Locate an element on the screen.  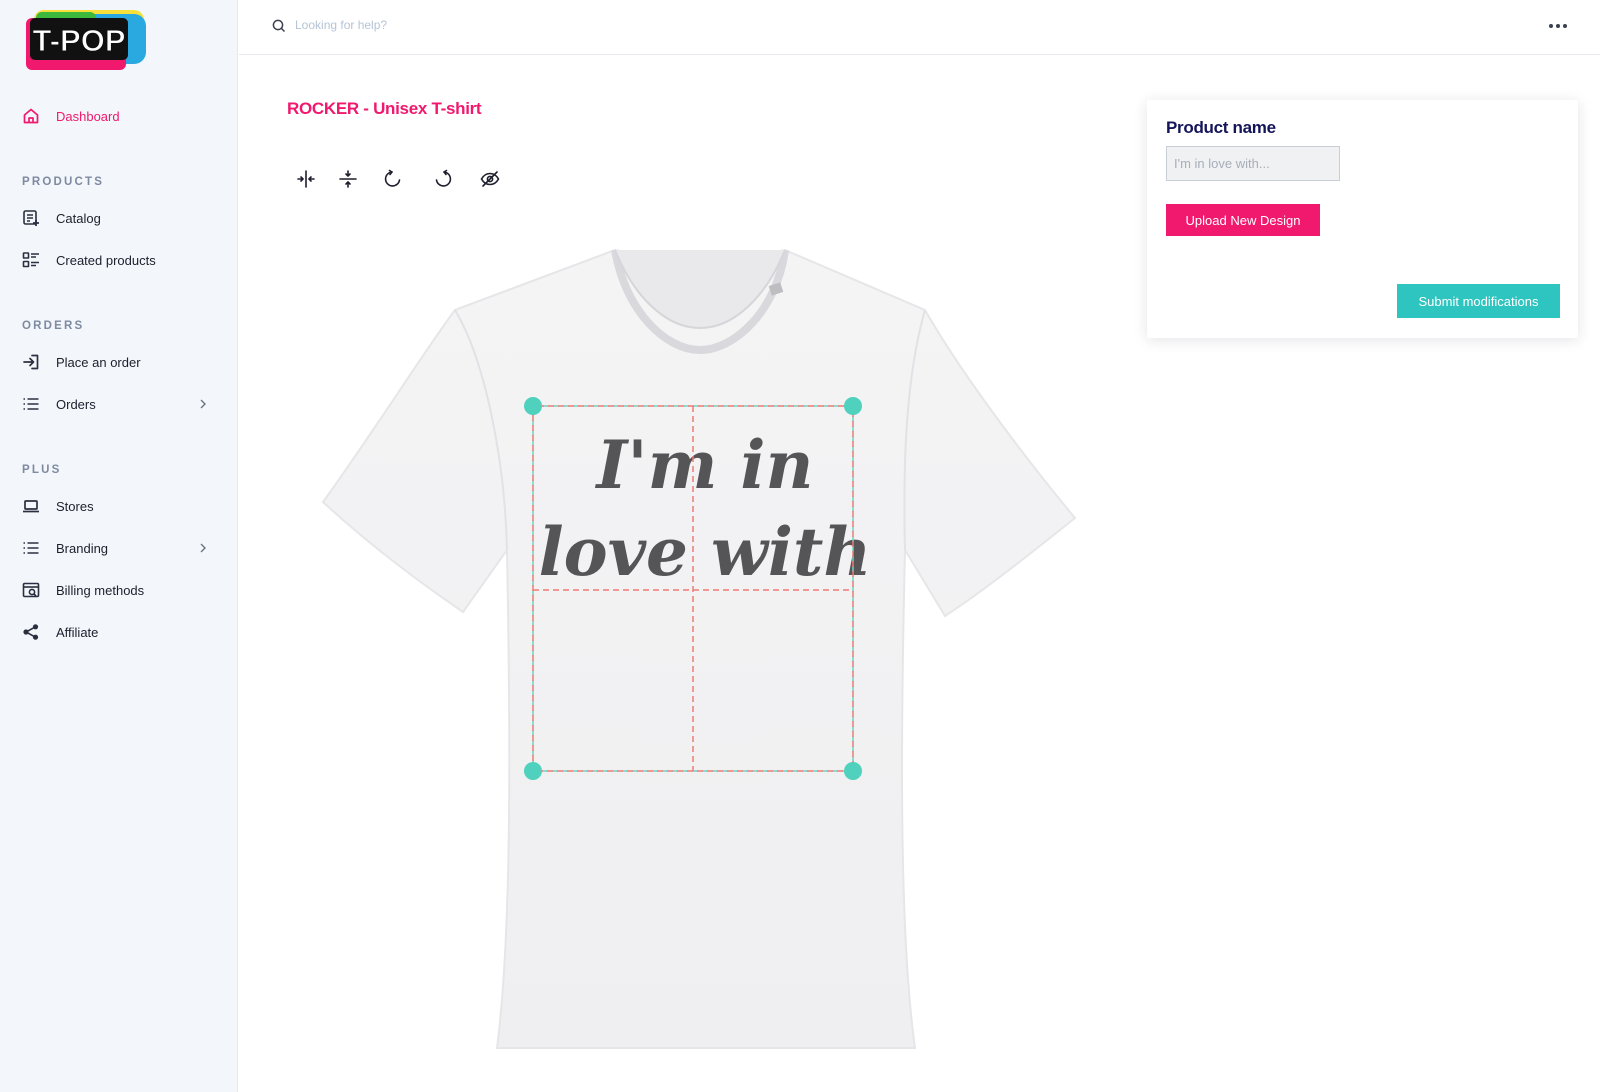
resize-handle-top-left is located at coordinates (533, 406).